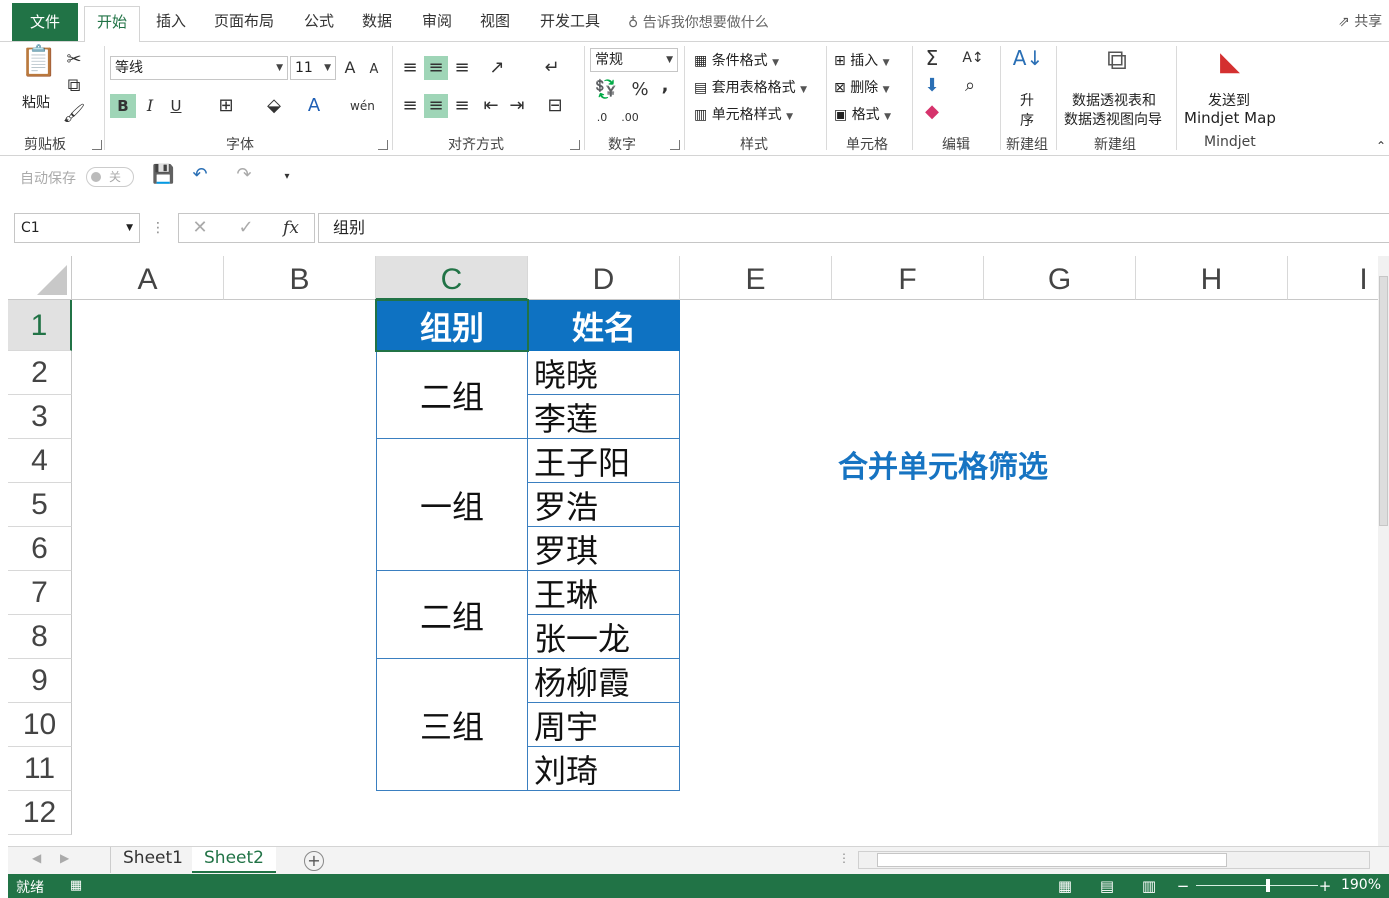 The height and width of the screenshot is (898, 1389). What do you see at coordinates (604, 461) in the screenshot?
I see `name-cell: 王子阳` at bounding box center [604, 461].